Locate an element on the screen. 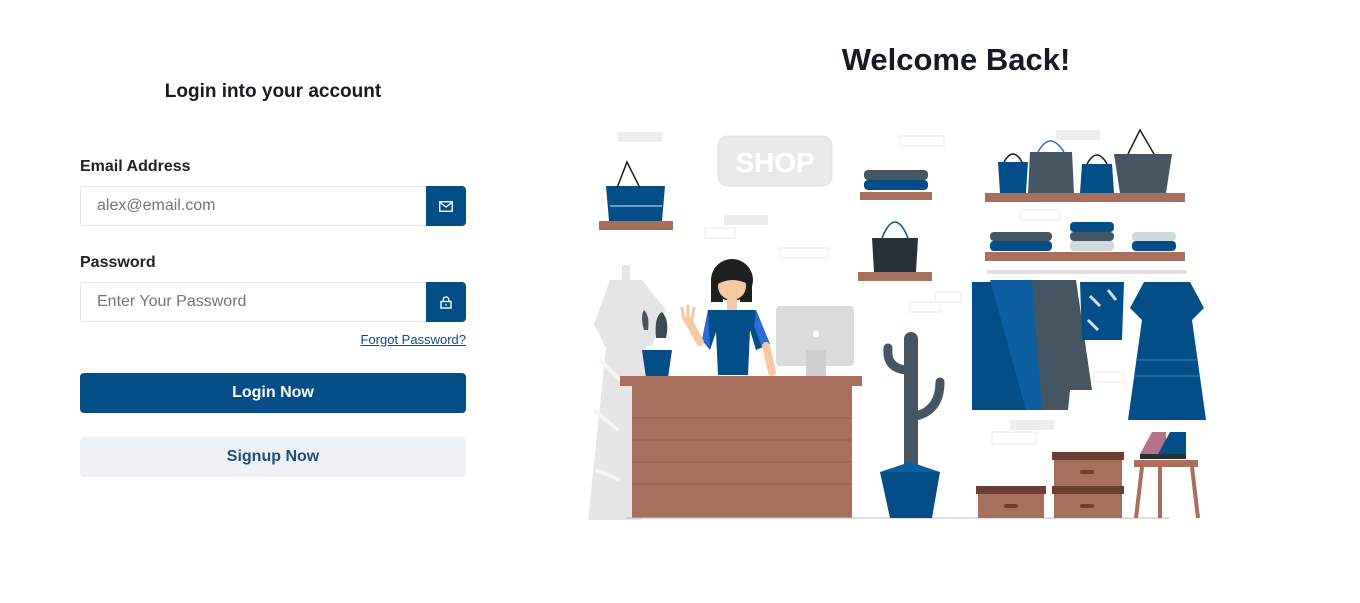  mail-icon is located at coordinates (446, 206).